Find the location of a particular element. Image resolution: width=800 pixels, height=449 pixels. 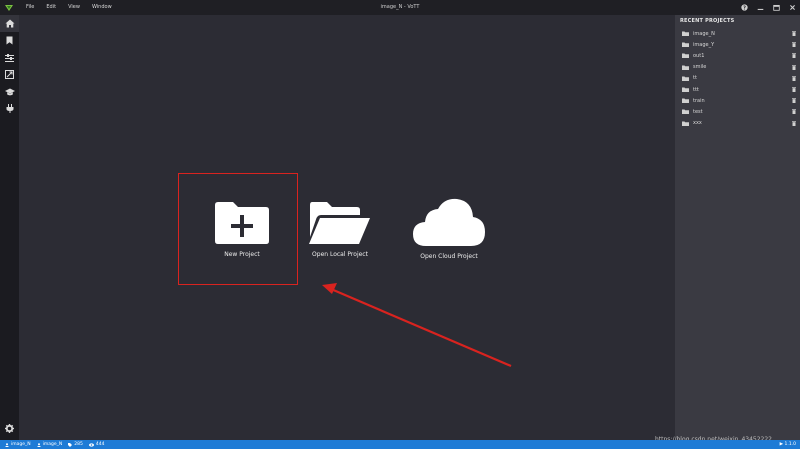

annotation-arrow is located at coordinates (417, 325).